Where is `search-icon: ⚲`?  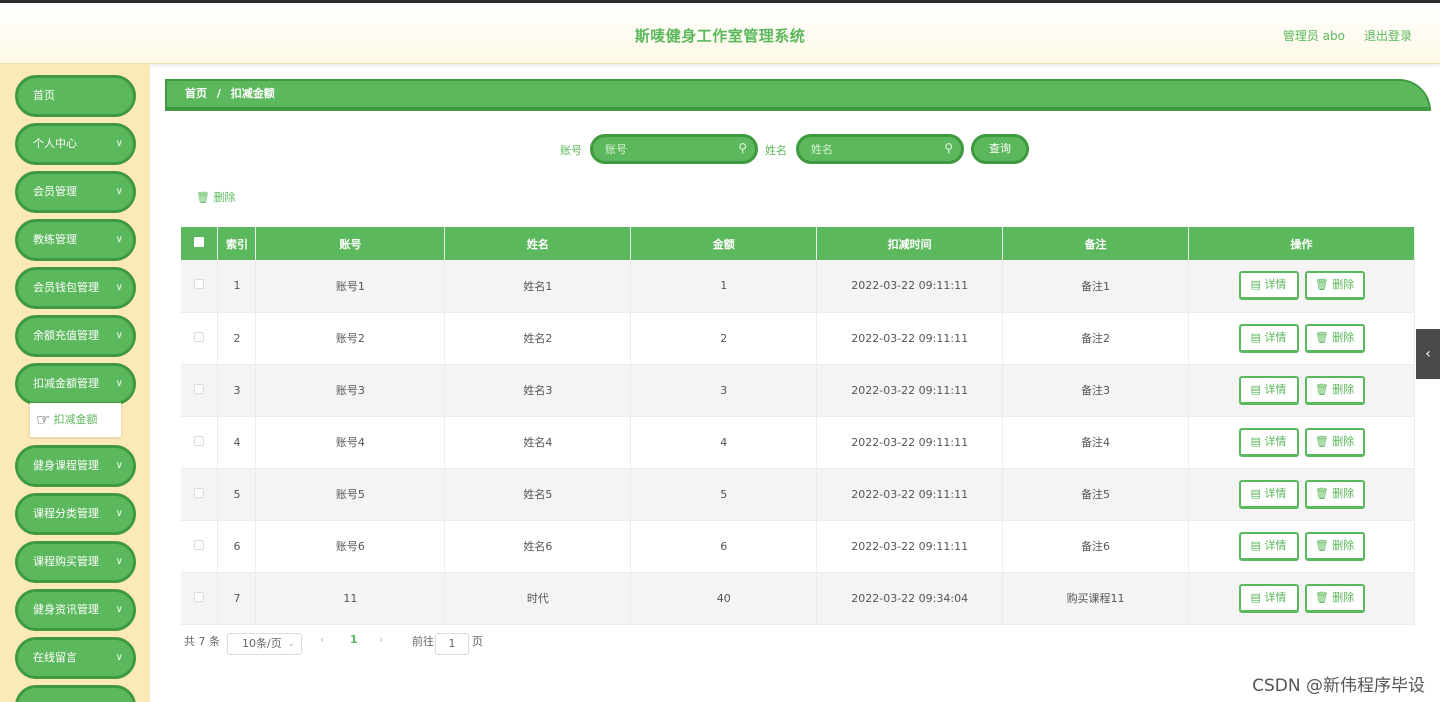 search-icon: ⚲ is located at coordinates (742, 148).